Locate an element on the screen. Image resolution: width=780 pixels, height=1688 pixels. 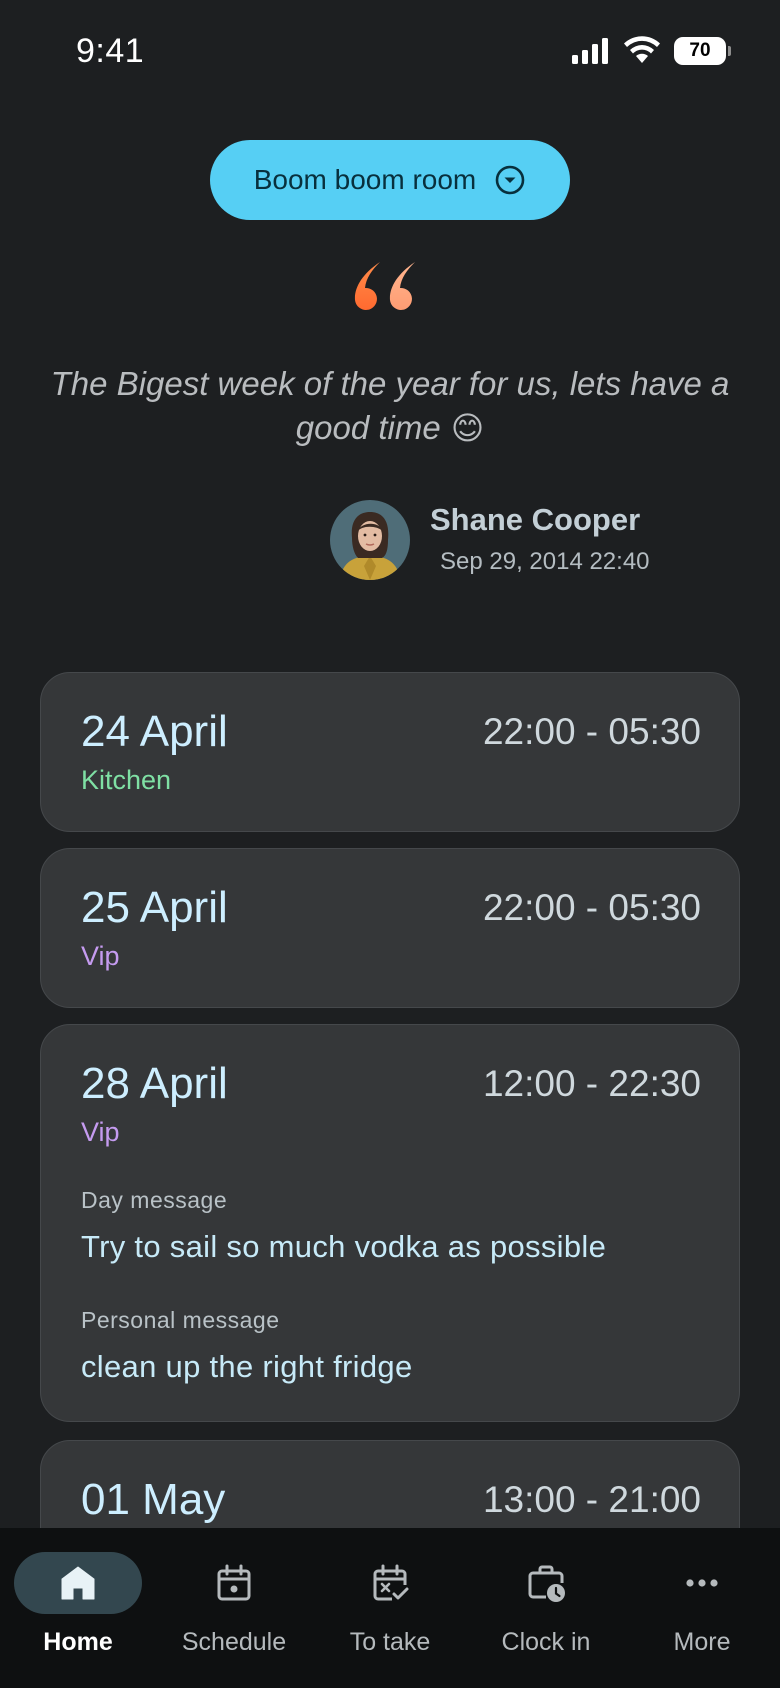
cellular-signal-icon is located at coordinates (590, 51).